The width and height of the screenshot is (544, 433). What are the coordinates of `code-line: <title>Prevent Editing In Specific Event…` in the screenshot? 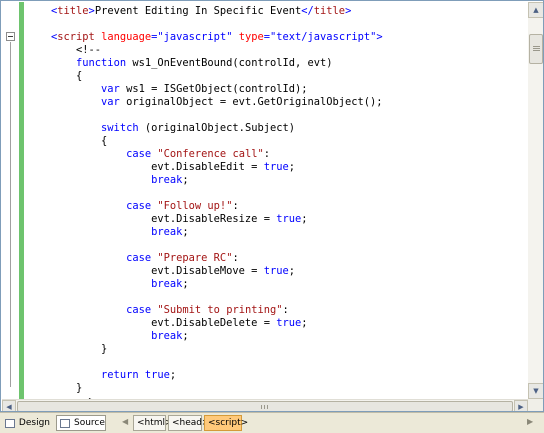 It's located at (201, 11).